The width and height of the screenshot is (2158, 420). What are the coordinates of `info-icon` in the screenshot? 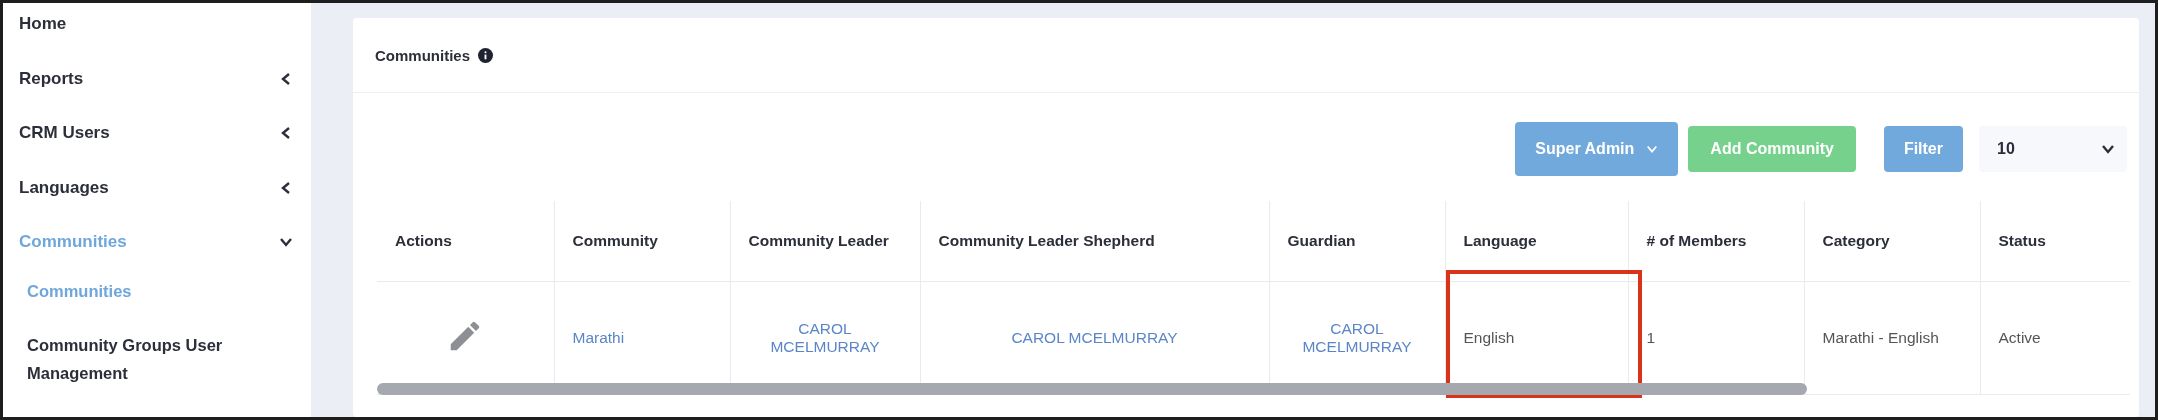 It's located at (485, 55).